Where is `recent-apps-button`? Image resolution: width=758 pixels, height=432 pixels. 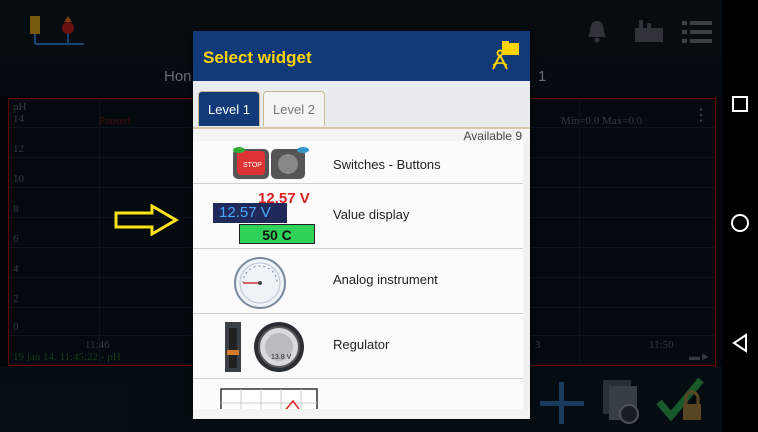 recent-apps-button is located at coordinates (740, 104).